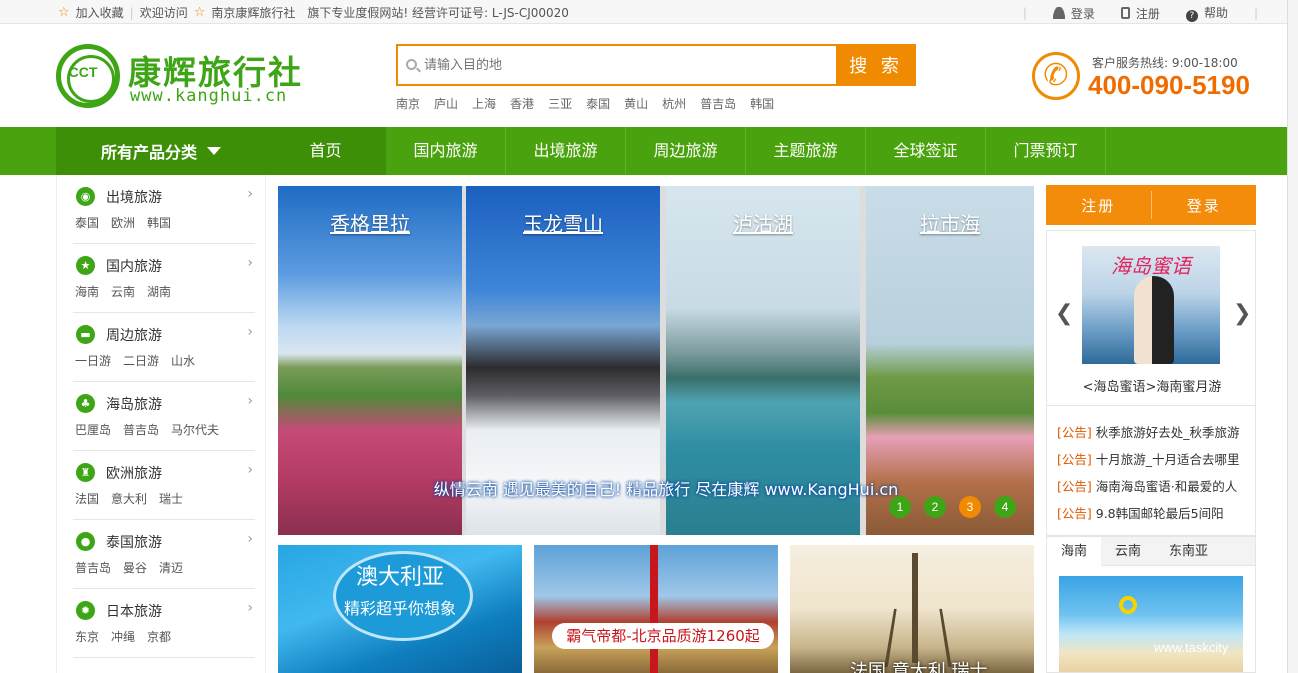 This screenshot has height=673, width=1298. I want to click on notice-item: [公告] 海南海岛蜜语·和最爱的人, so click(1152, 485).